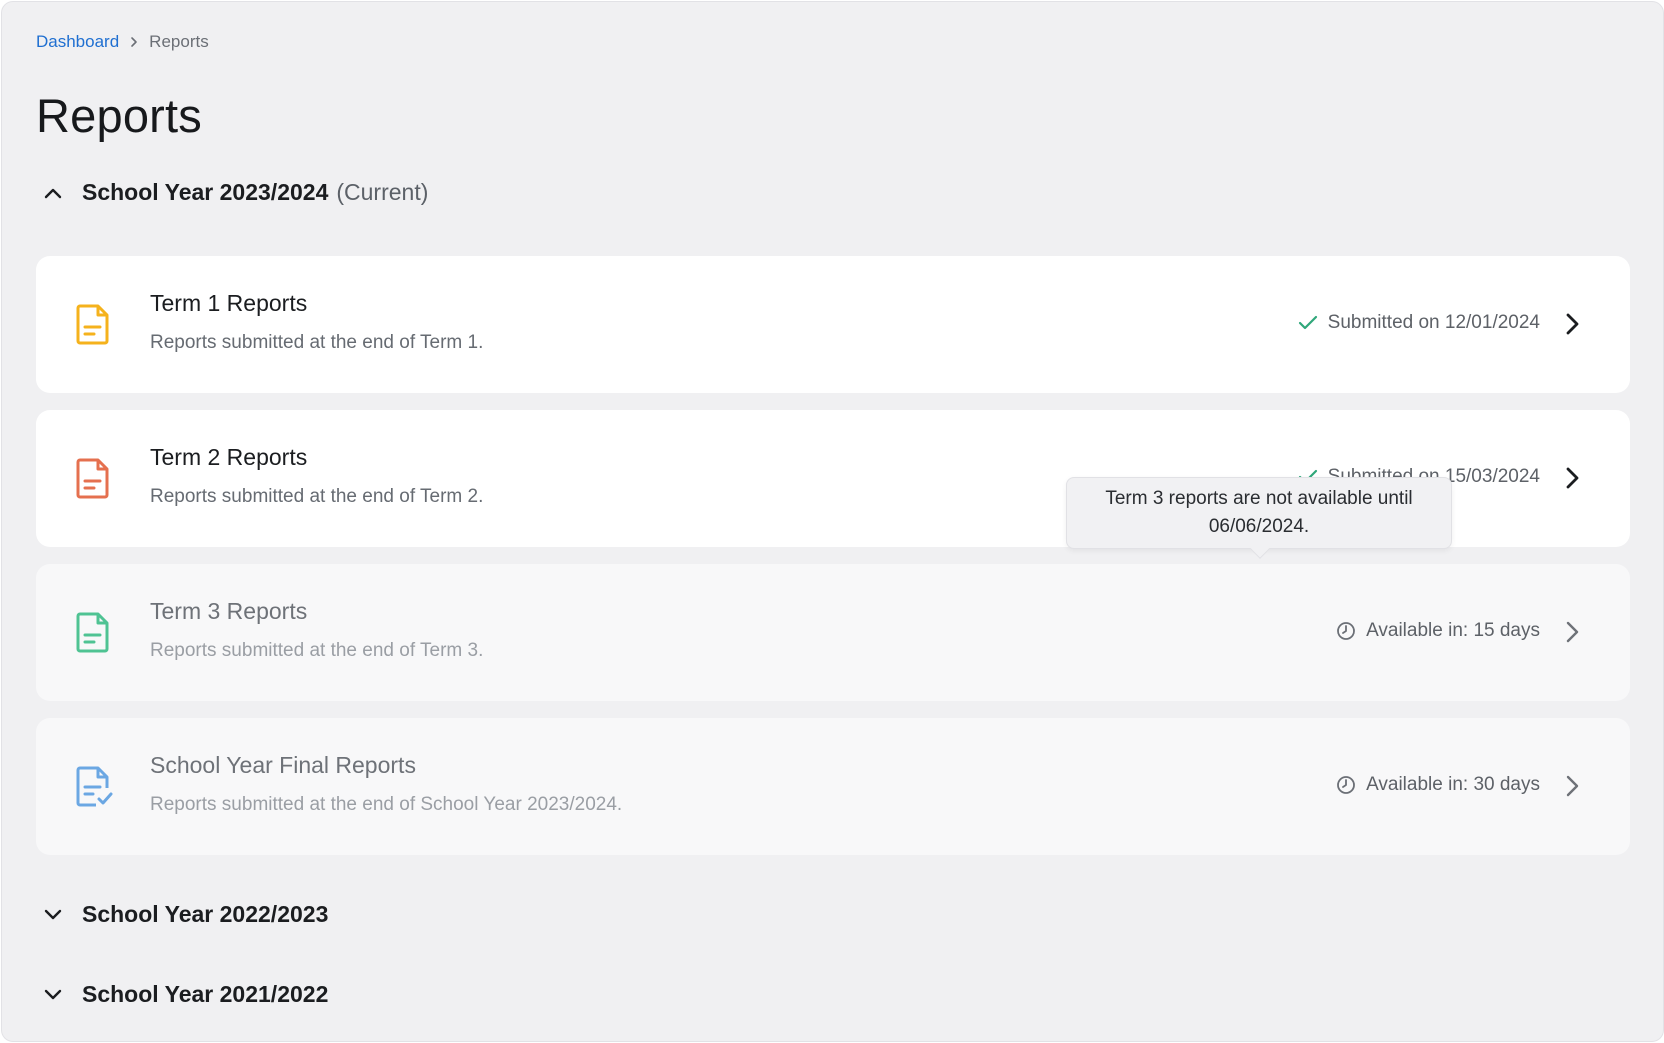 Image resolution: width=1664 pixels, height=1043 pixels. I want to click on report-description: Reports submitted at the end of Term 3., so click(317, 650).